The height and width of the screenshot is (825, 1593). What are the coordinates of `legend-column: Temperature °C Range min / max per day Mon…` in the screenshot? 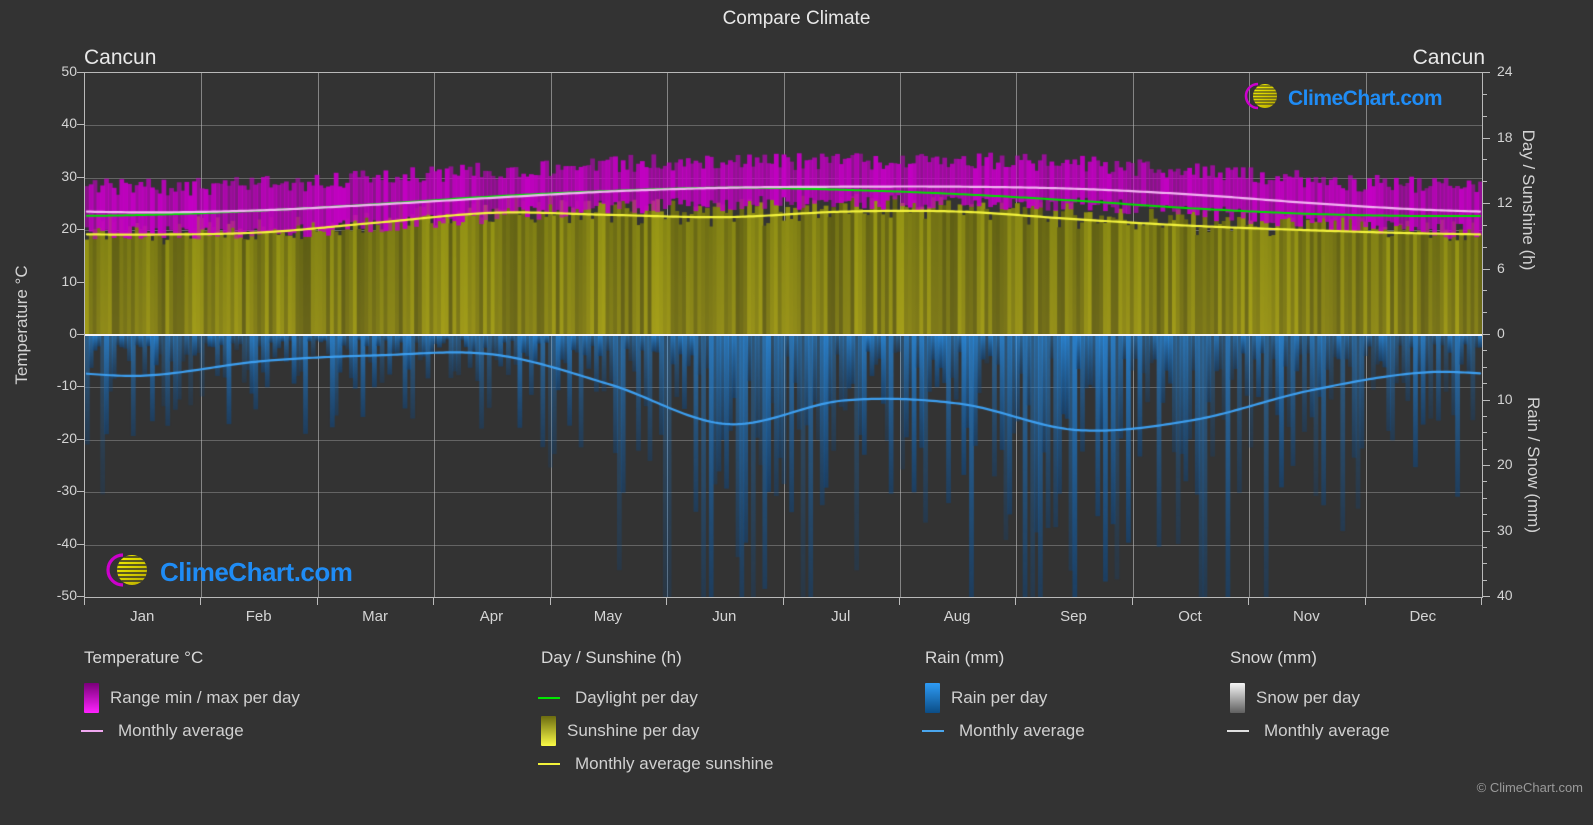 It's located at (190, 697).